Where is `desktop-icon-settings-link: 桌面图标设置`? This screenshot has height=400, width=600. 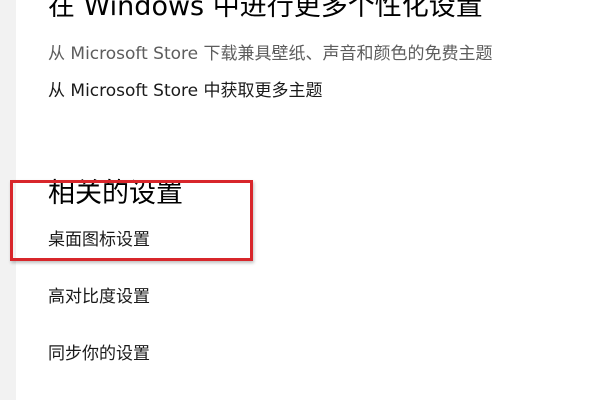
desktop-icon-settings-link: 桌面图标设置 is located at coordinates (99, 240).